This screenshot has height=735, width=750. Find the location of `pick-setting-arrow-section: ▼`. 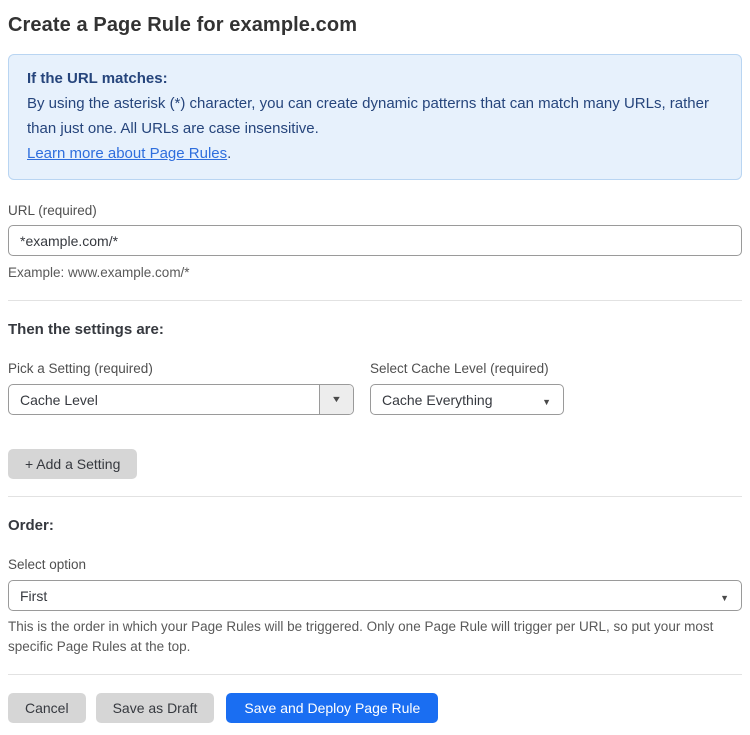

pick-setting-arrow-section: ▼ is located at coordinates (336, 399).